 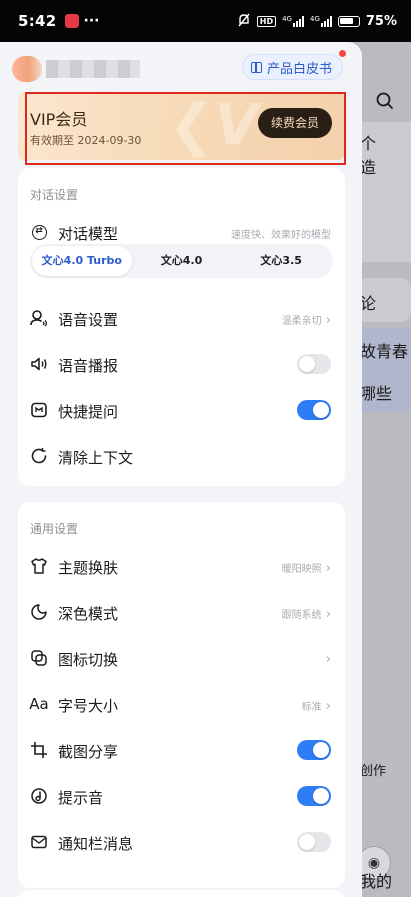 I want to click on mute-icon, so click(x=244, y=21).